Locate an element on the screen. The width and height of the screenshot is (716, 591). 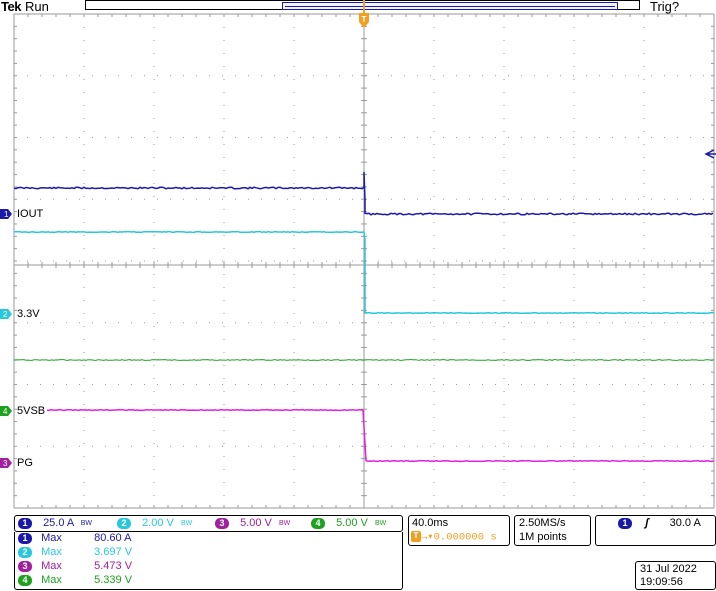
ch2-ground-marker: 2 is located at coordinates (6, 314).